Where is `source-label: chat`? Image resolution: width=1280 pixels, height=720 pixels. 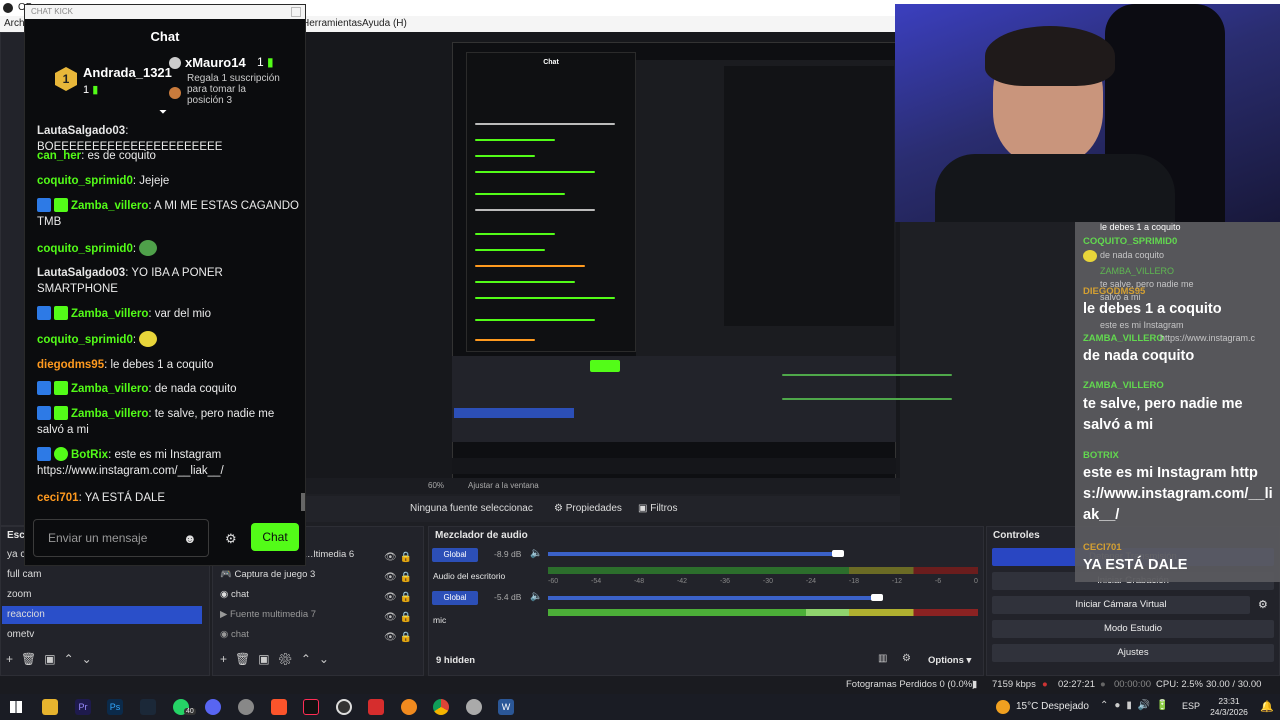
source-label: chat is located at coordinates (239, 594).